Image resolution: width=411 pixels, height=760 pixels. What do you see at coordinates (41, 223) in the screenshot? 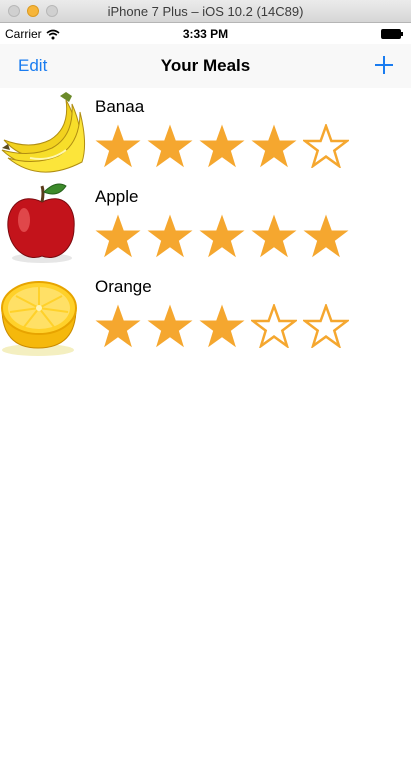
I see `apple-photo` at bounding box center [41, 223].